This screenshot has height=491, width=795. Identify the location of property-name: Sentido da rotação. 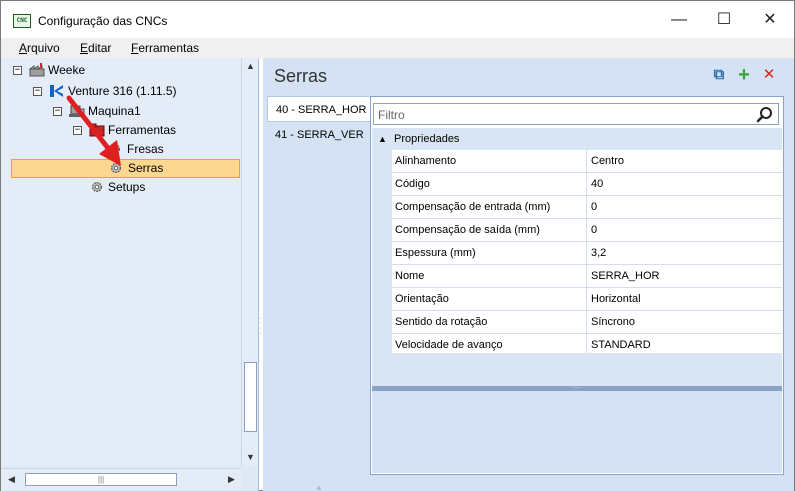
(489, 322).